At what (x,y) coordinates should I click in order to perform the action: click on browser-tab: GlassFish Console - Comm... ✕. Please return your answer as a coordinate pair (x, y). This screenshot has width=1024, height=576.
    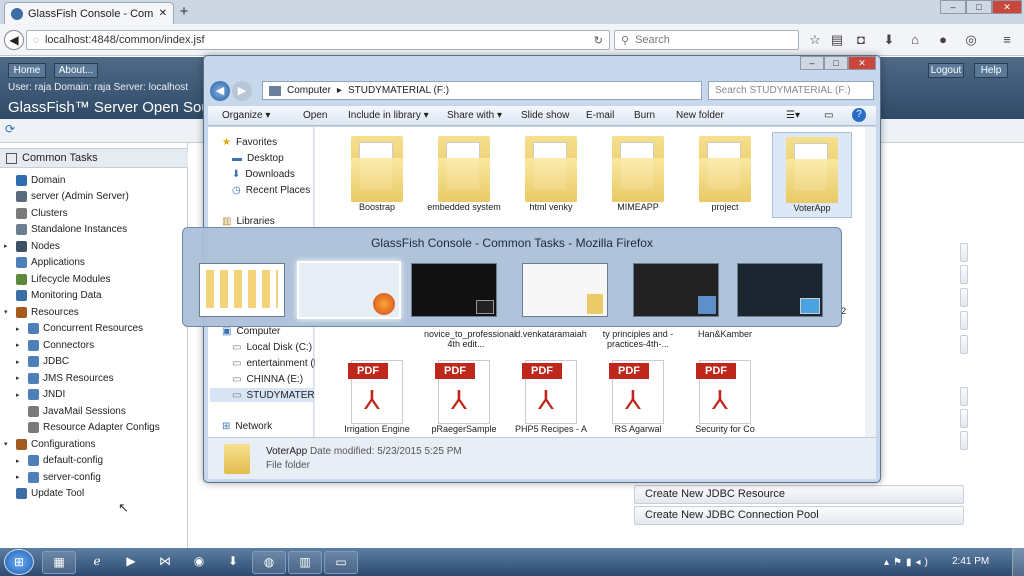
    Looking at the image, I should click on (89, 13).